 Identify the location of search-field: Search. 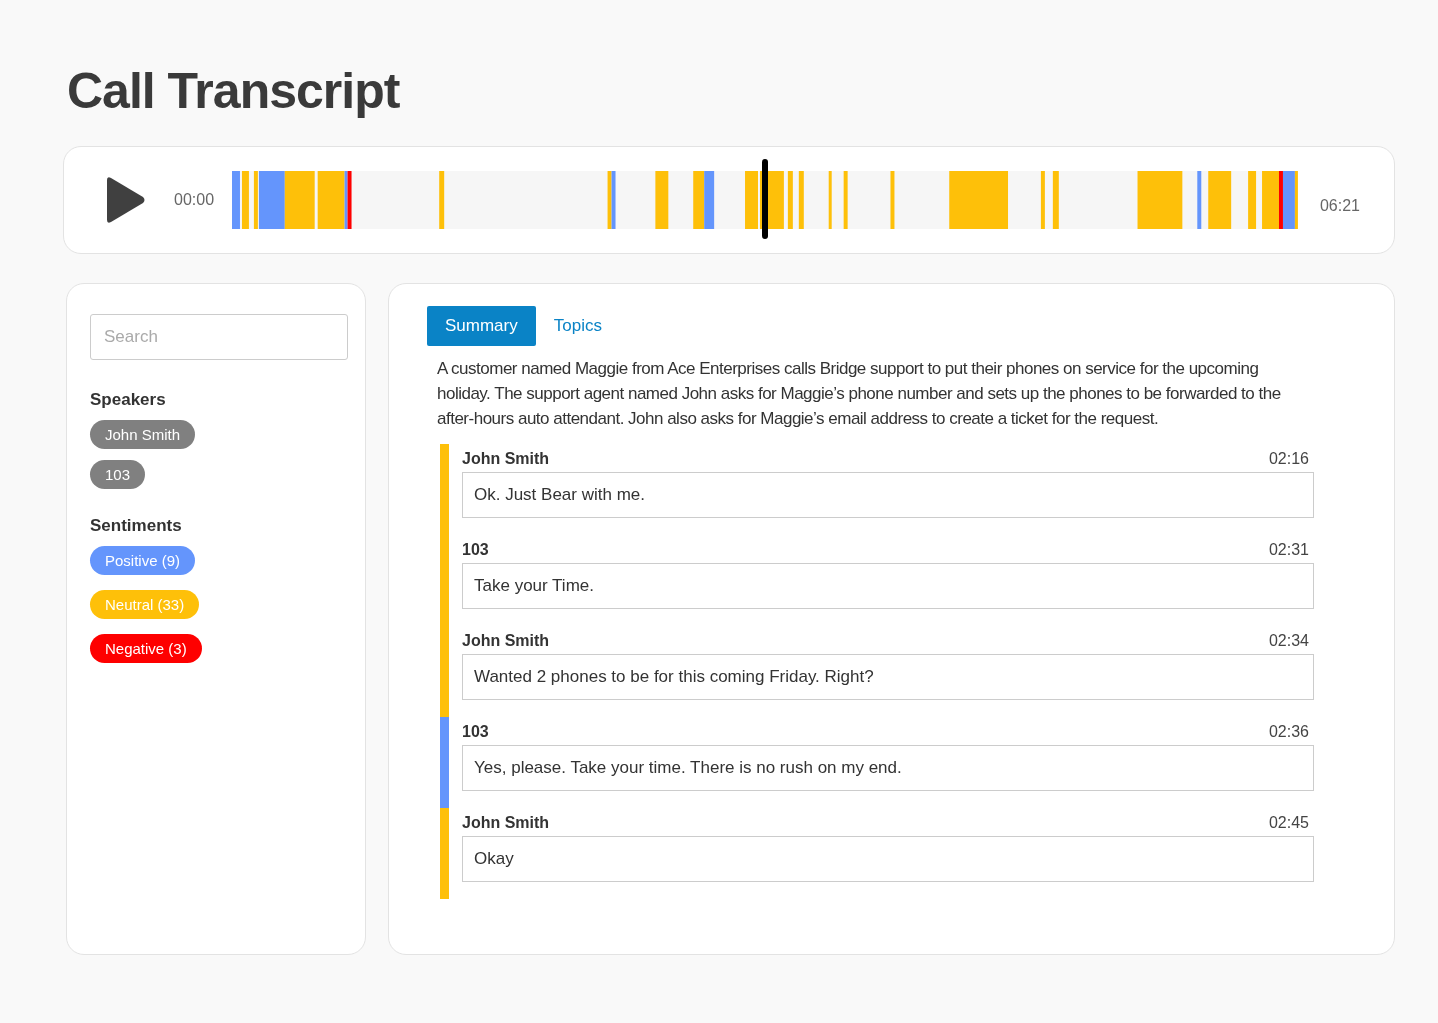
(219, 337).